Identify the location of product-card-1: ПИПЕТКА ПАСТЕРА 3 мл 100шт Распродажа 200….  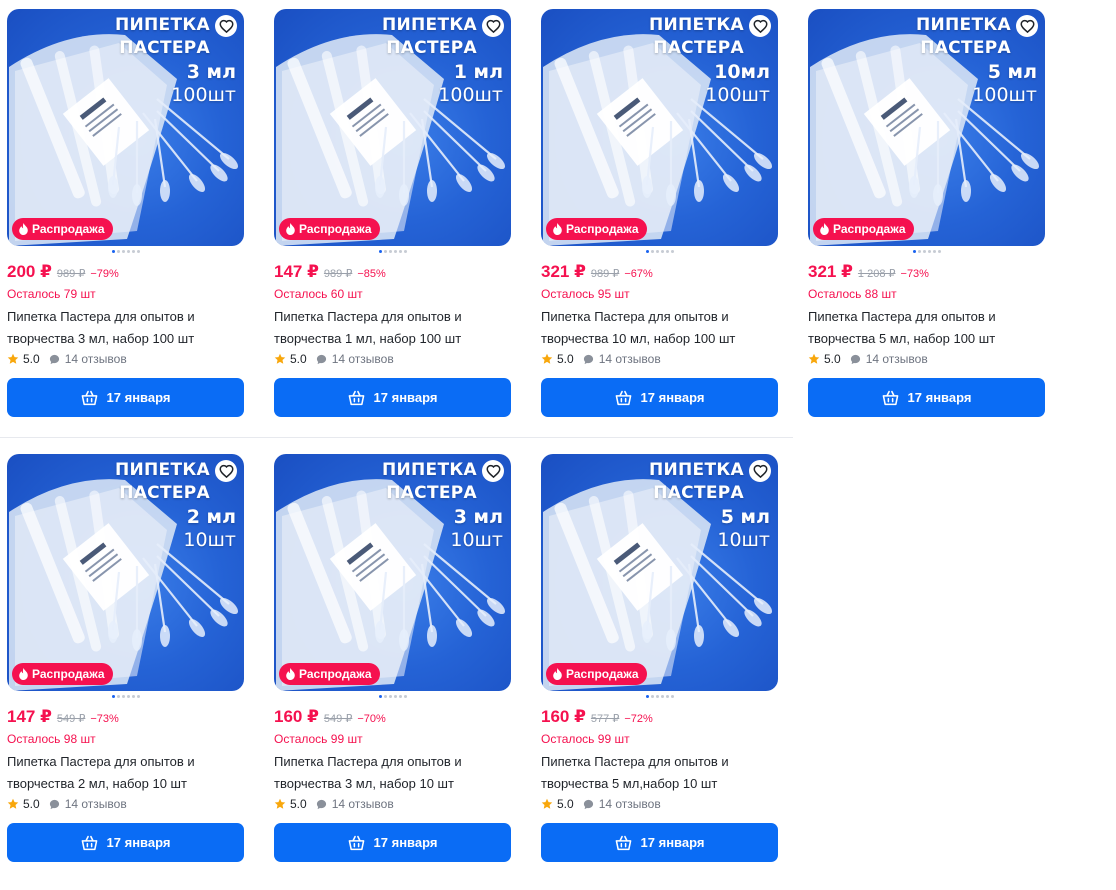
(125, 213).